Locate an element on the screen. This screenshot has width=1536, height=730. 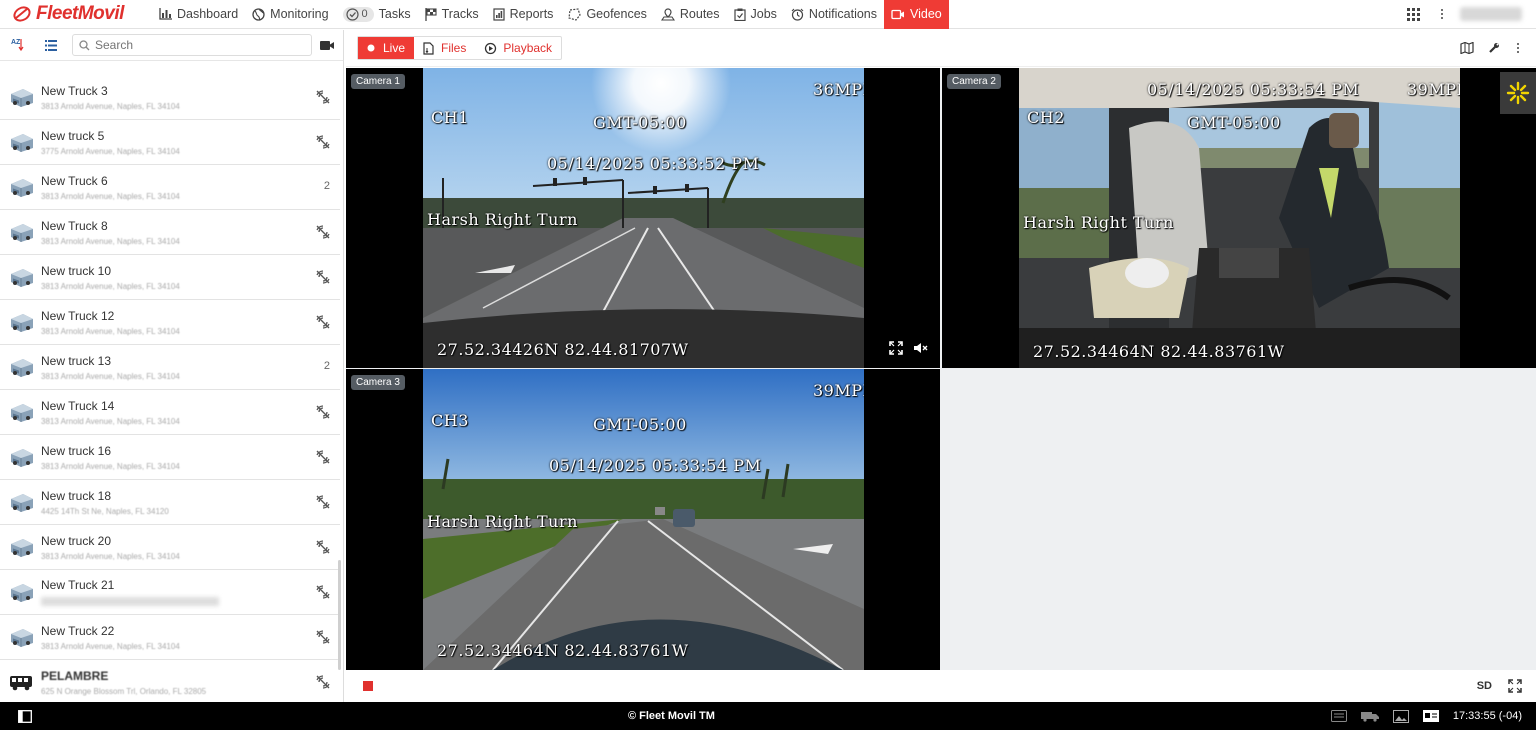
nav-monitoring-label: Monitoring is located at coordinates (299, 14).